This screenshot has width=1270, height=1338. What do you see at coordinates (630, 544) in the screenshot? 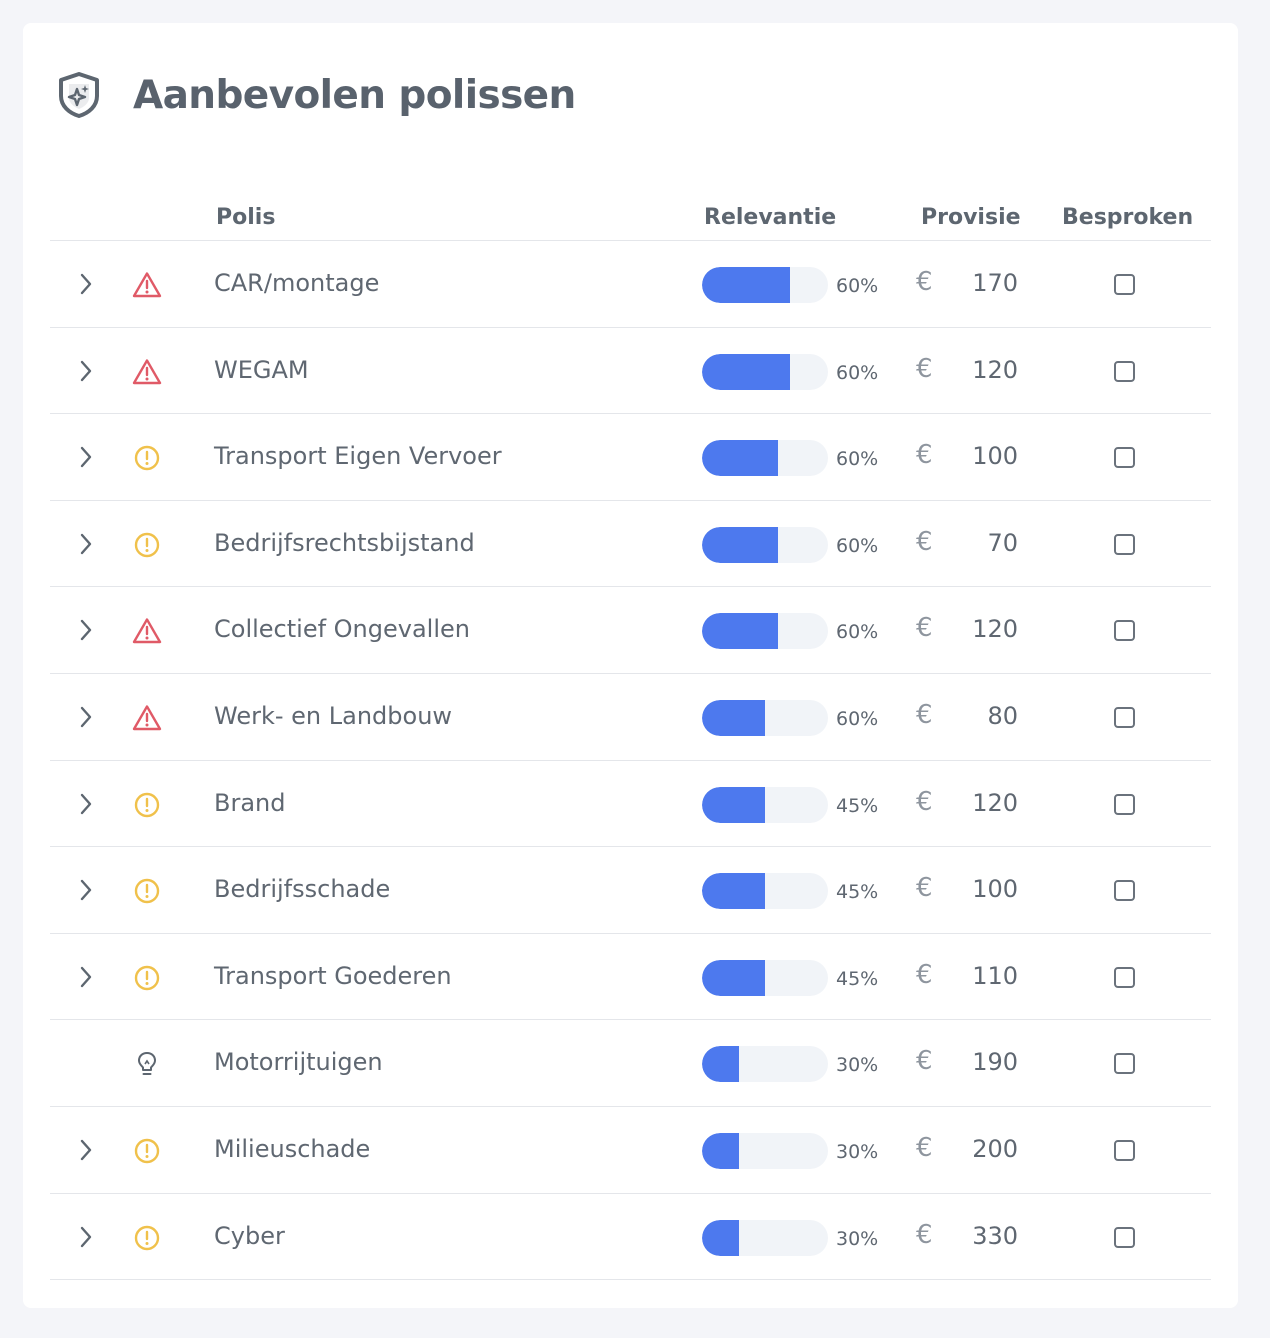
I see `table-row: Bedrijfsrechtsbijstand 60% €70` at bounding box center [630, 544].